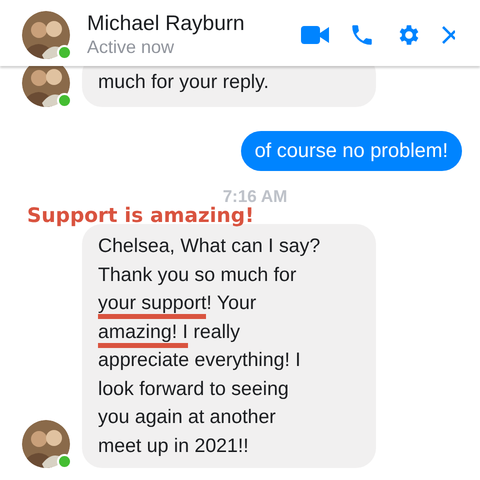 The image size is (480, 480). I want to click on close-icon, so click(448, 35).